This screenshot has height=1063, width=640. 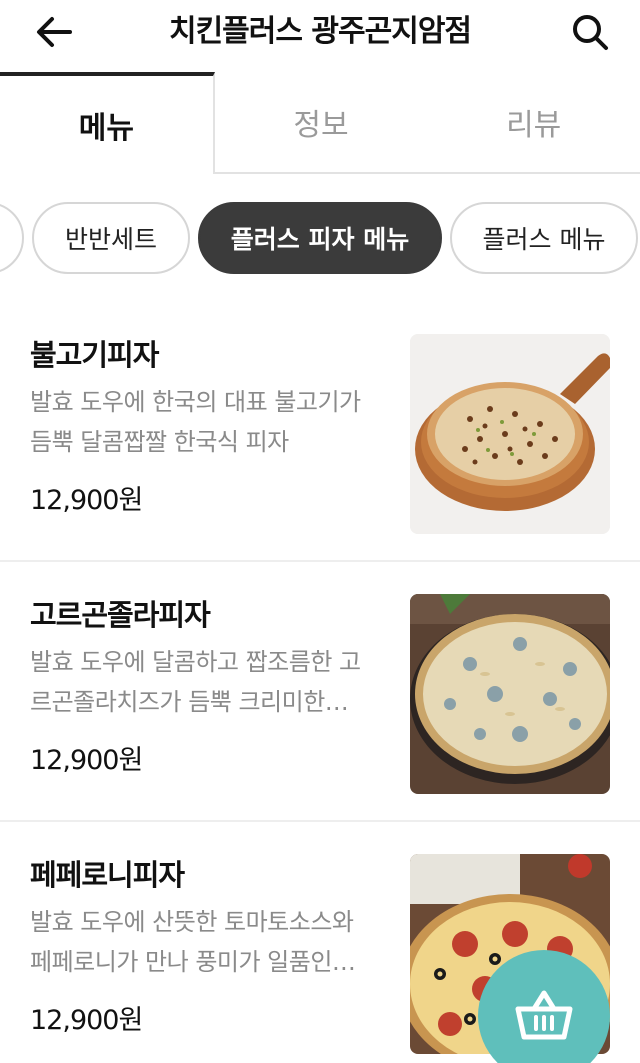 What do you see at coordinates (192, 922) in the screenshot?
I see `menu-item-description-line: 발효 도우에 산뜻한 토마토소스와` at bounding box center [192, 922].